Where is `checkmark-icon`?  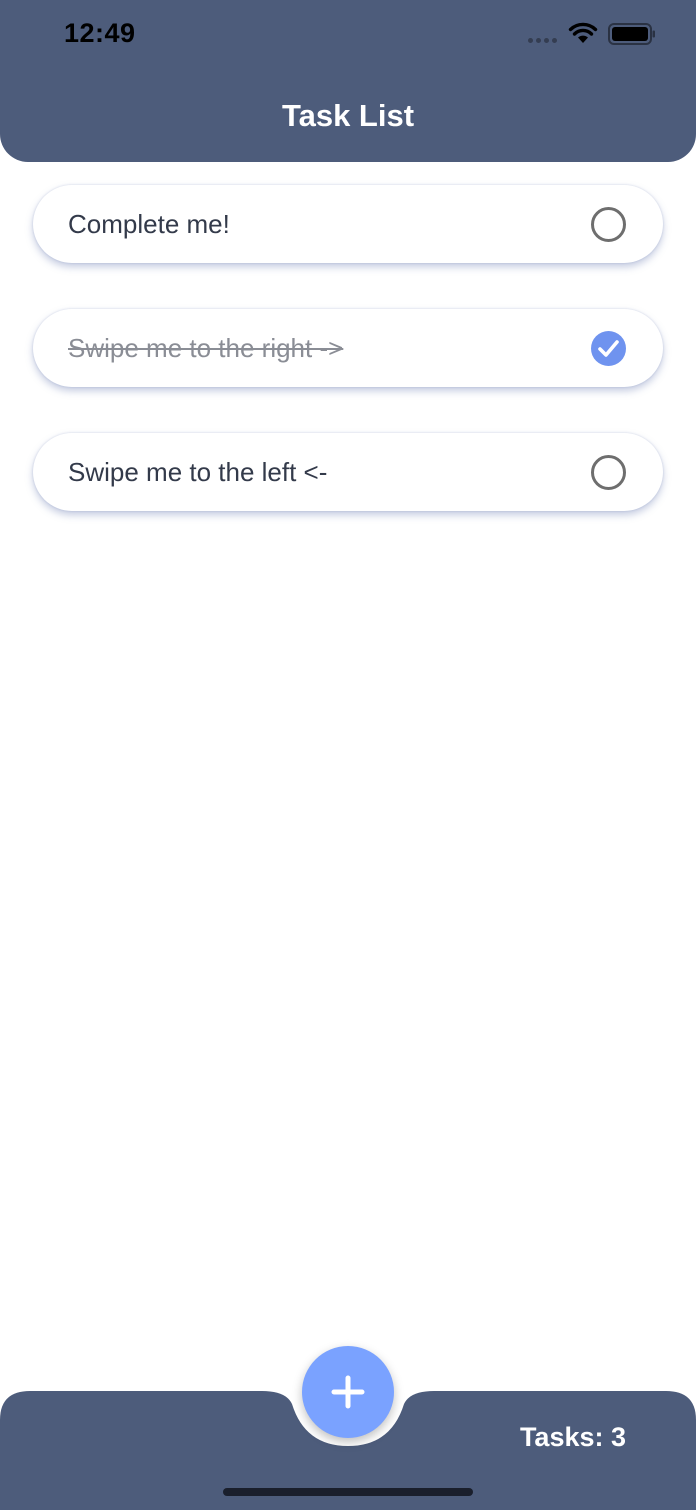 checkmark-icon is located at coordinates (608, 348).